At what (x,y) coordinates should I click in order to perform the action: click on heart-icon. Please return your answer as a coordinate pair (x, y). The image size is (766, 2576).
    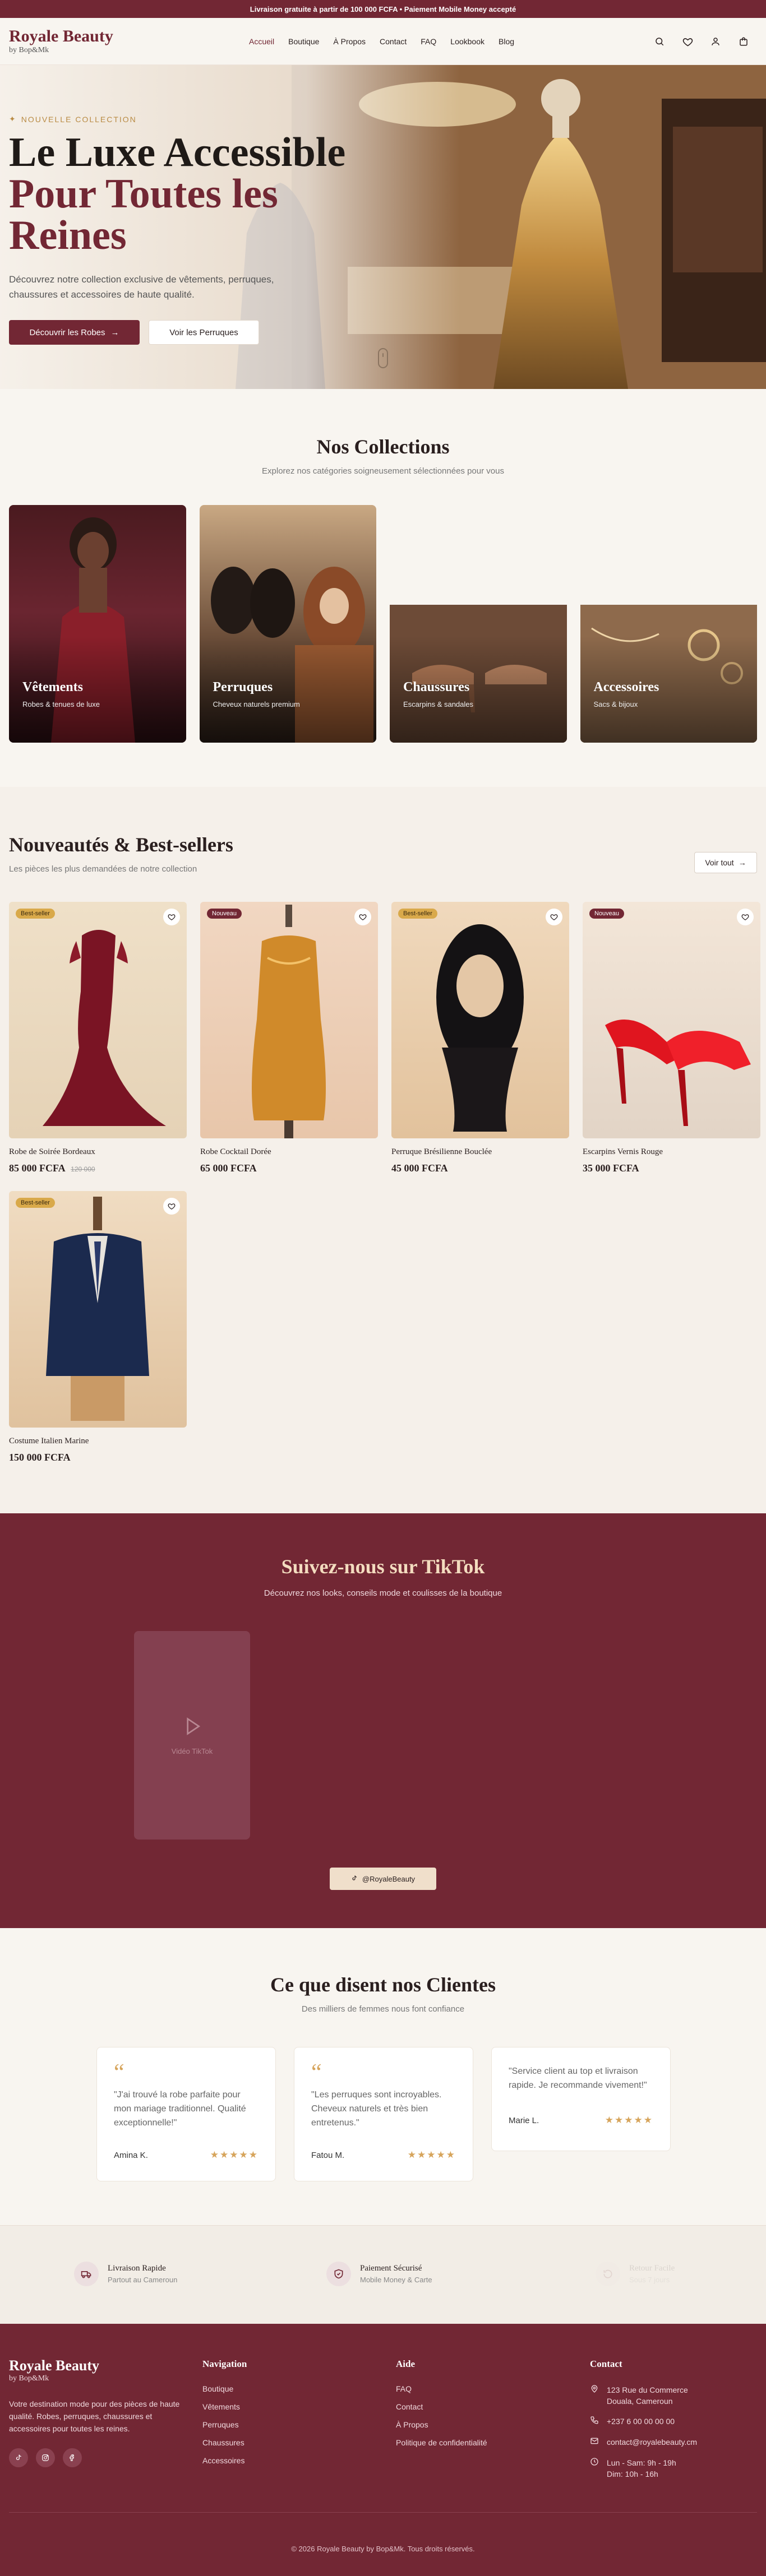
    Looking at the image, I should click on (687, 41).